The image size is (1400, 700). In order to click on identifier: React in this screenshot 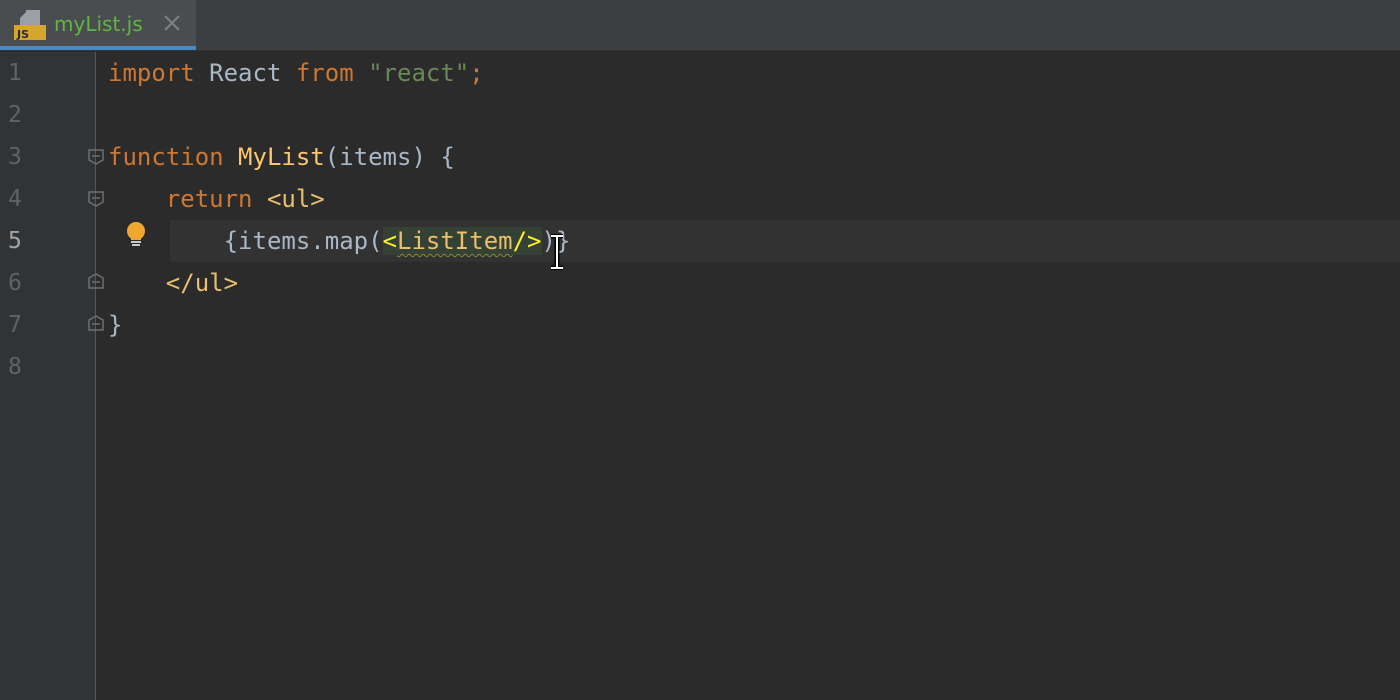, I will do `click(245, 73)`.